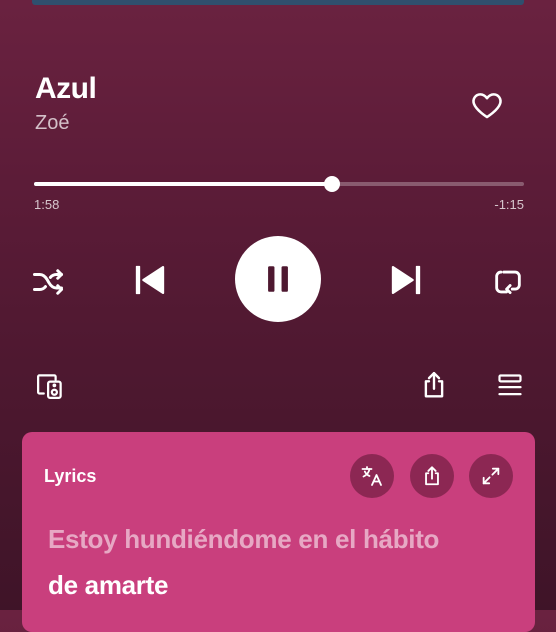 Image resolution: width=556 pixels, height=632 pixels. I want to click on repeat-button, so click(508, 282).